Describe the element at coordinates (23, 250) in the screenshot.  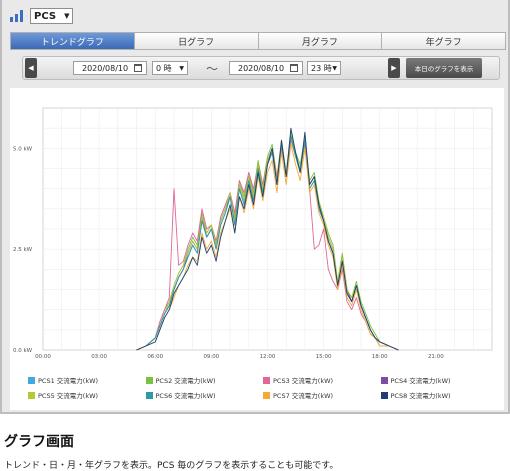
I see `y-tick-label: 2.5 kW` at that location.